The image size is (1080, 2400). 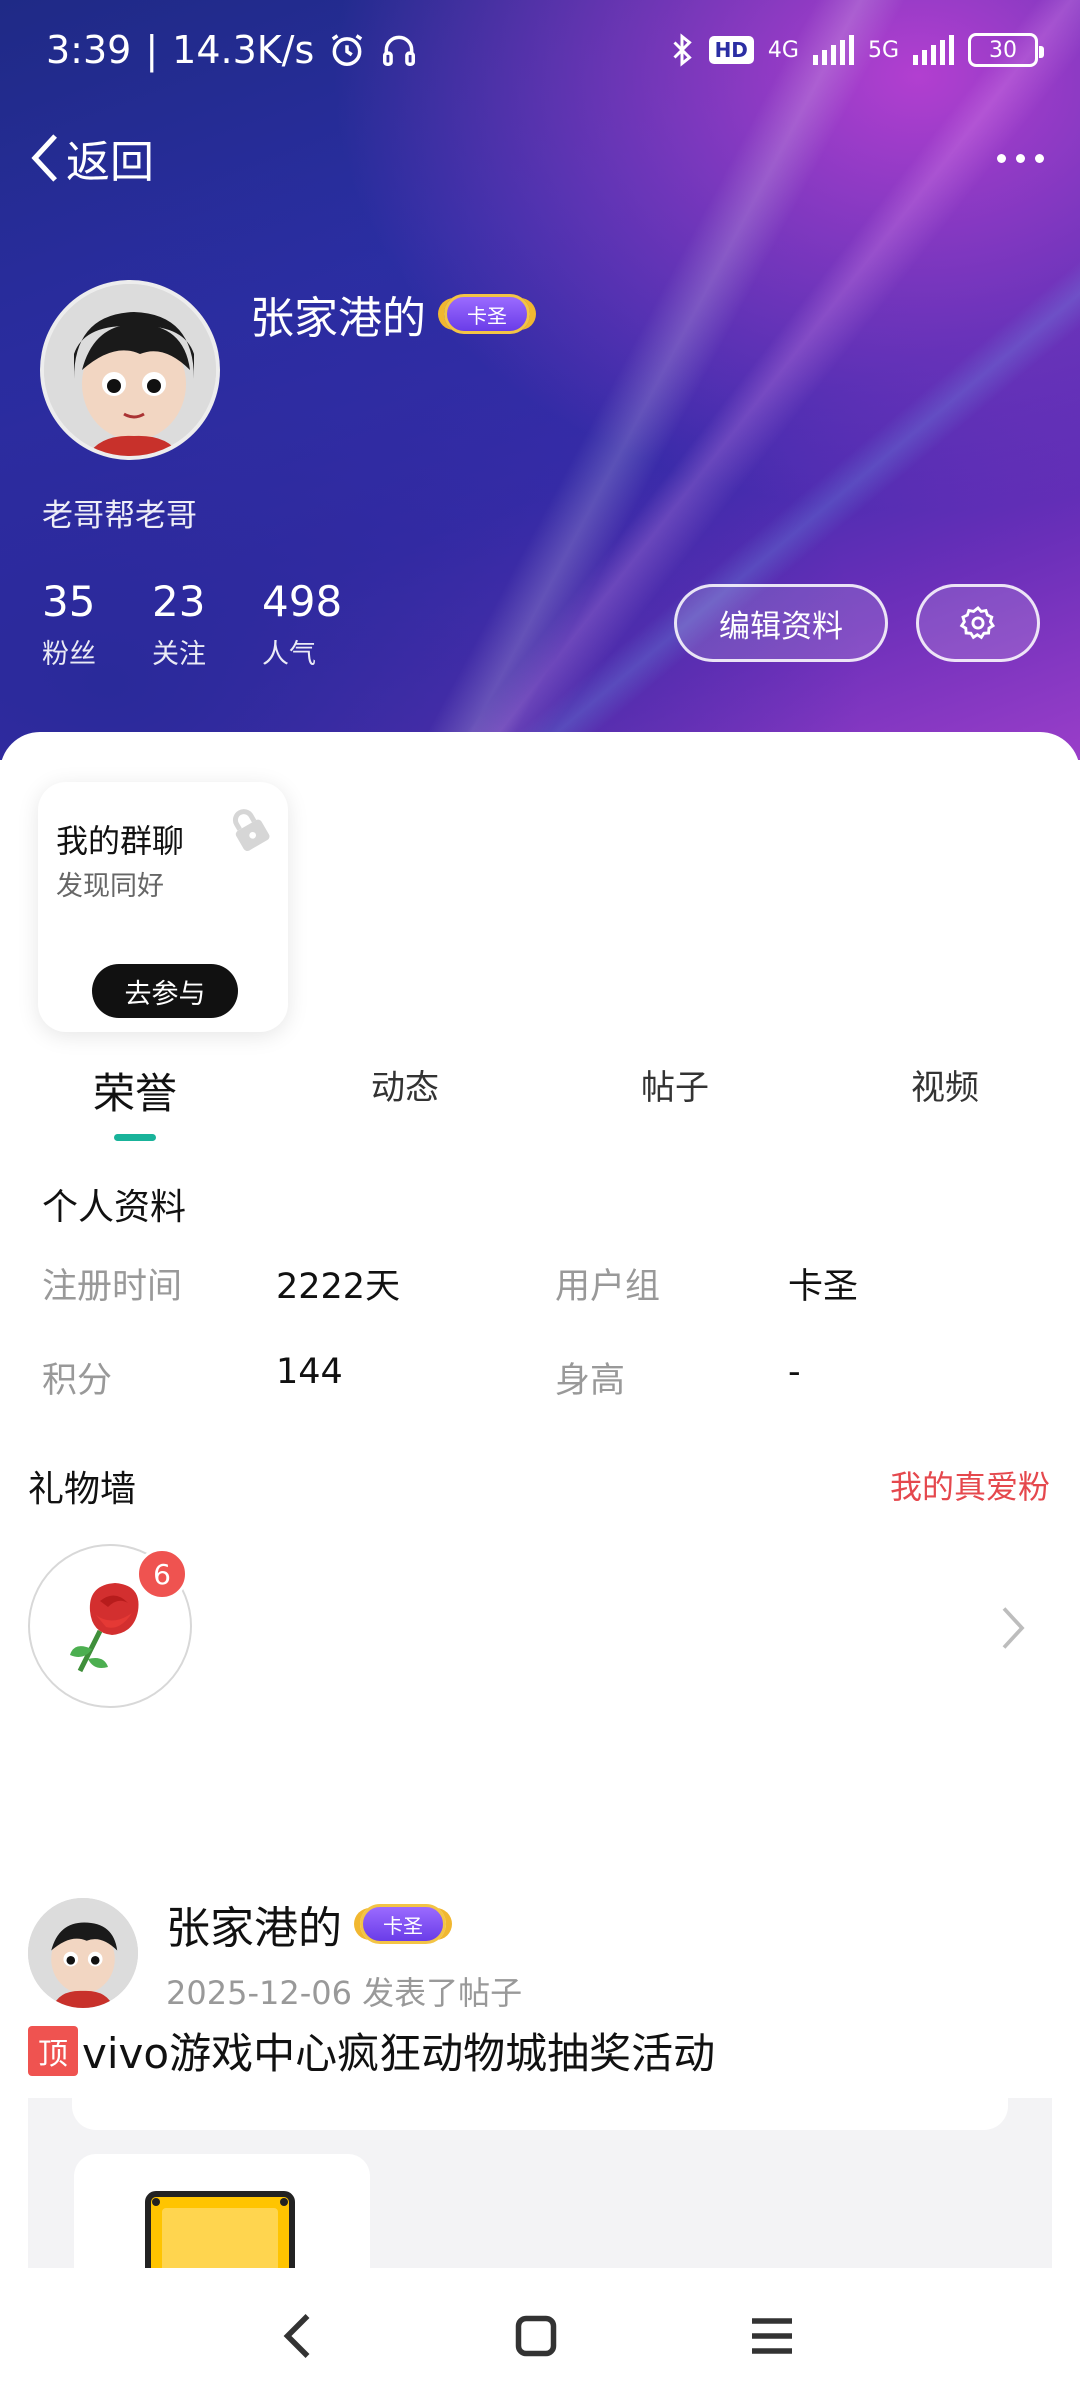 I want to click on battery-icon: 30, so click(x=1006, y=50).